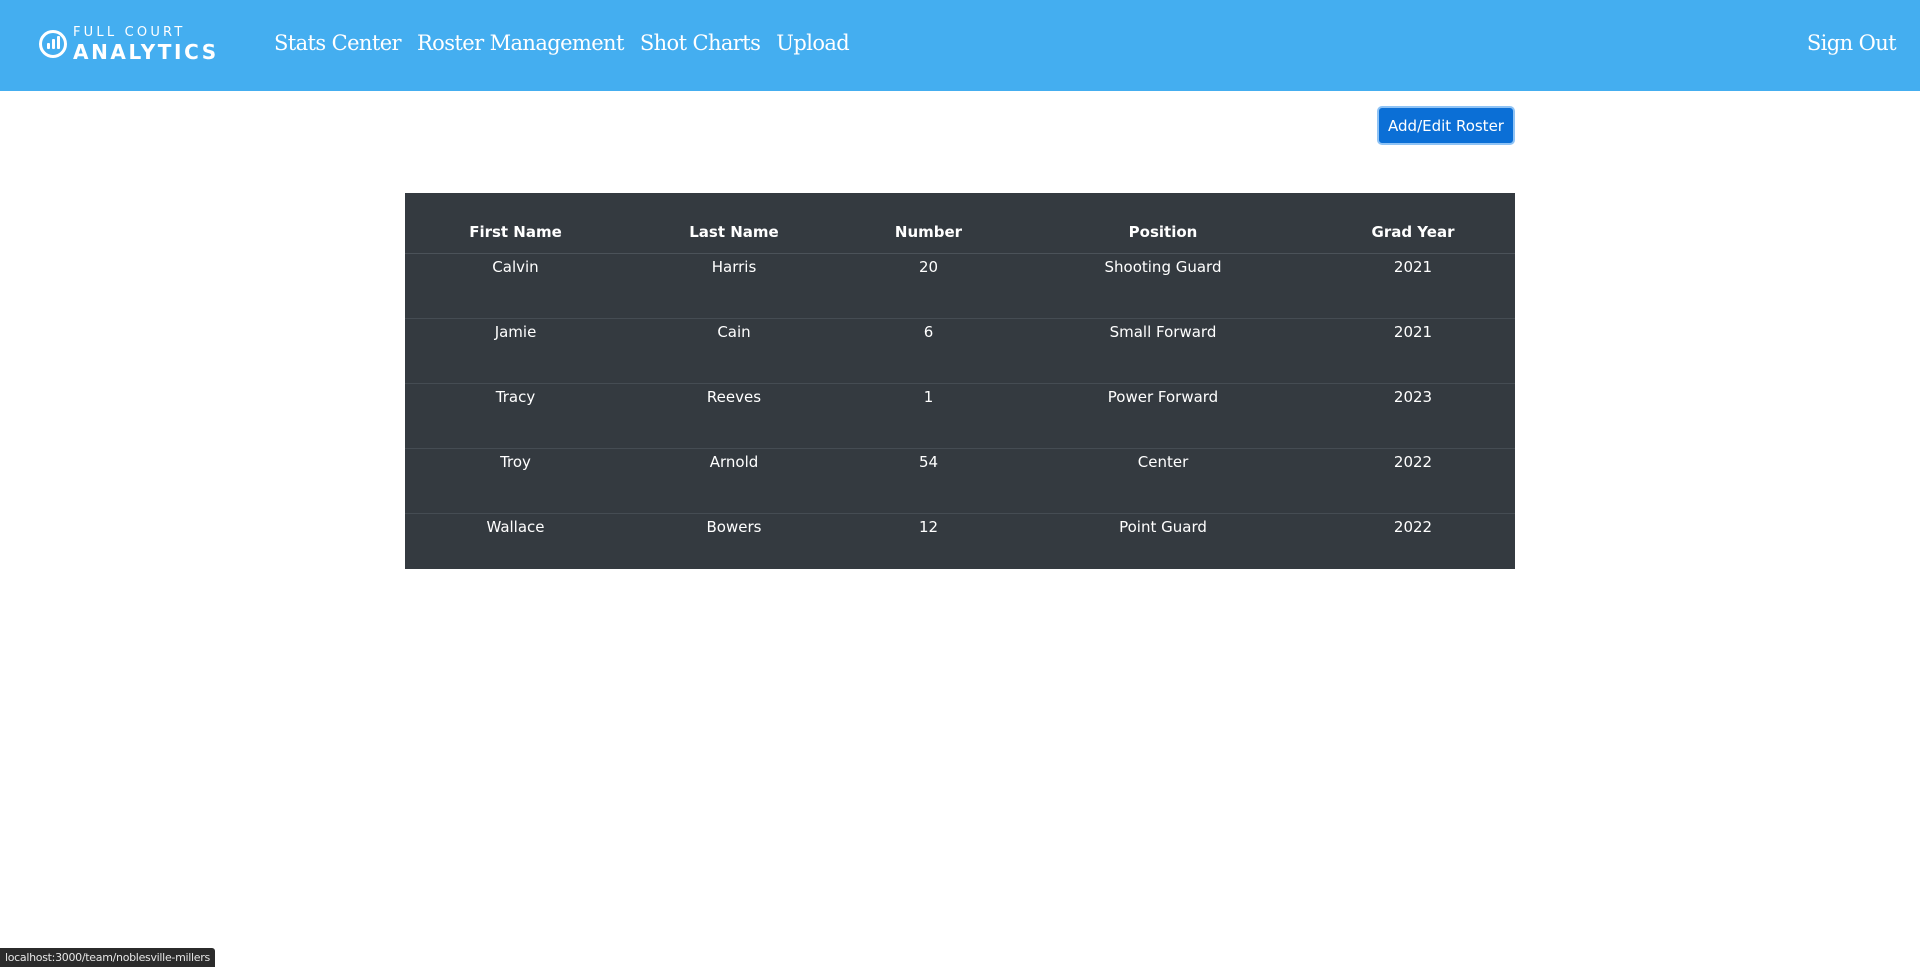 The image size is (1920, 967). What do you see at coordinates (1163, 286) in the screenshot?
I see `cell-position: Shooting Guard` at bounding box center [1163, 286].